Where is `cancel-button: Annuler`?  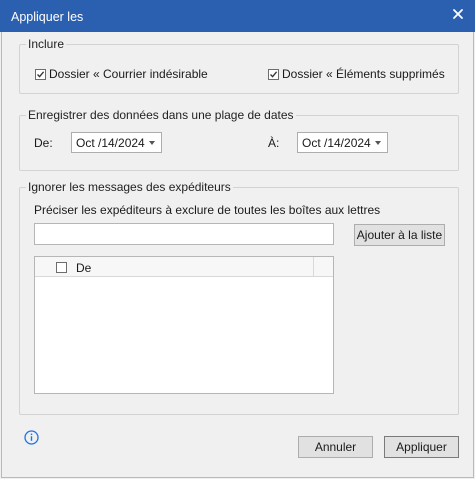
cancel-button: Annuler is located at coordinates (335, 447).